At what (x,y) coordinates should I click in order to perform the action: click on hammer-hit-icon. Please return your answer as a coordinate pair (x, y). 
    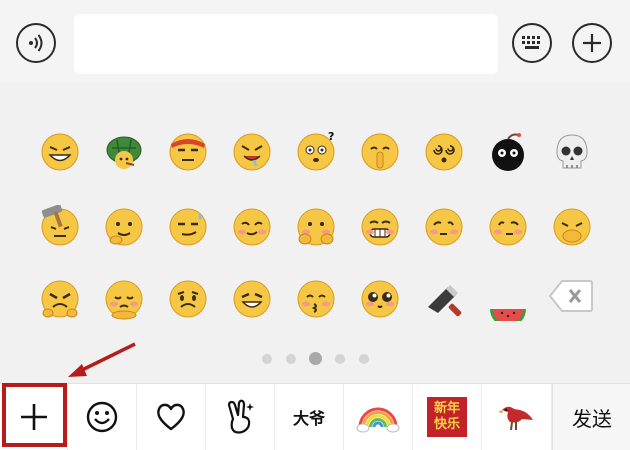
    Looking at the image, I should click on (60, 225).